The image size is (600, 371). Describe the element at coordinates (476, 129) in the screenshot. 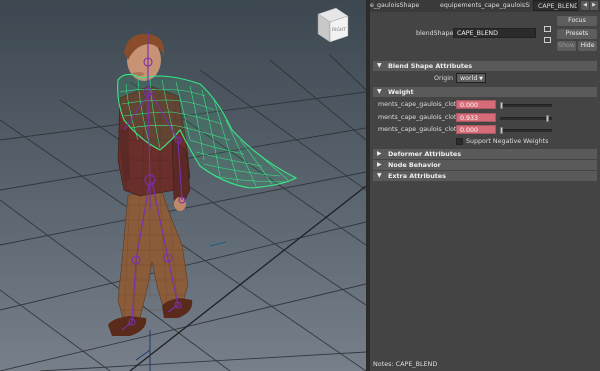

I see `weight-field-cloth3: 0.000` at that location.